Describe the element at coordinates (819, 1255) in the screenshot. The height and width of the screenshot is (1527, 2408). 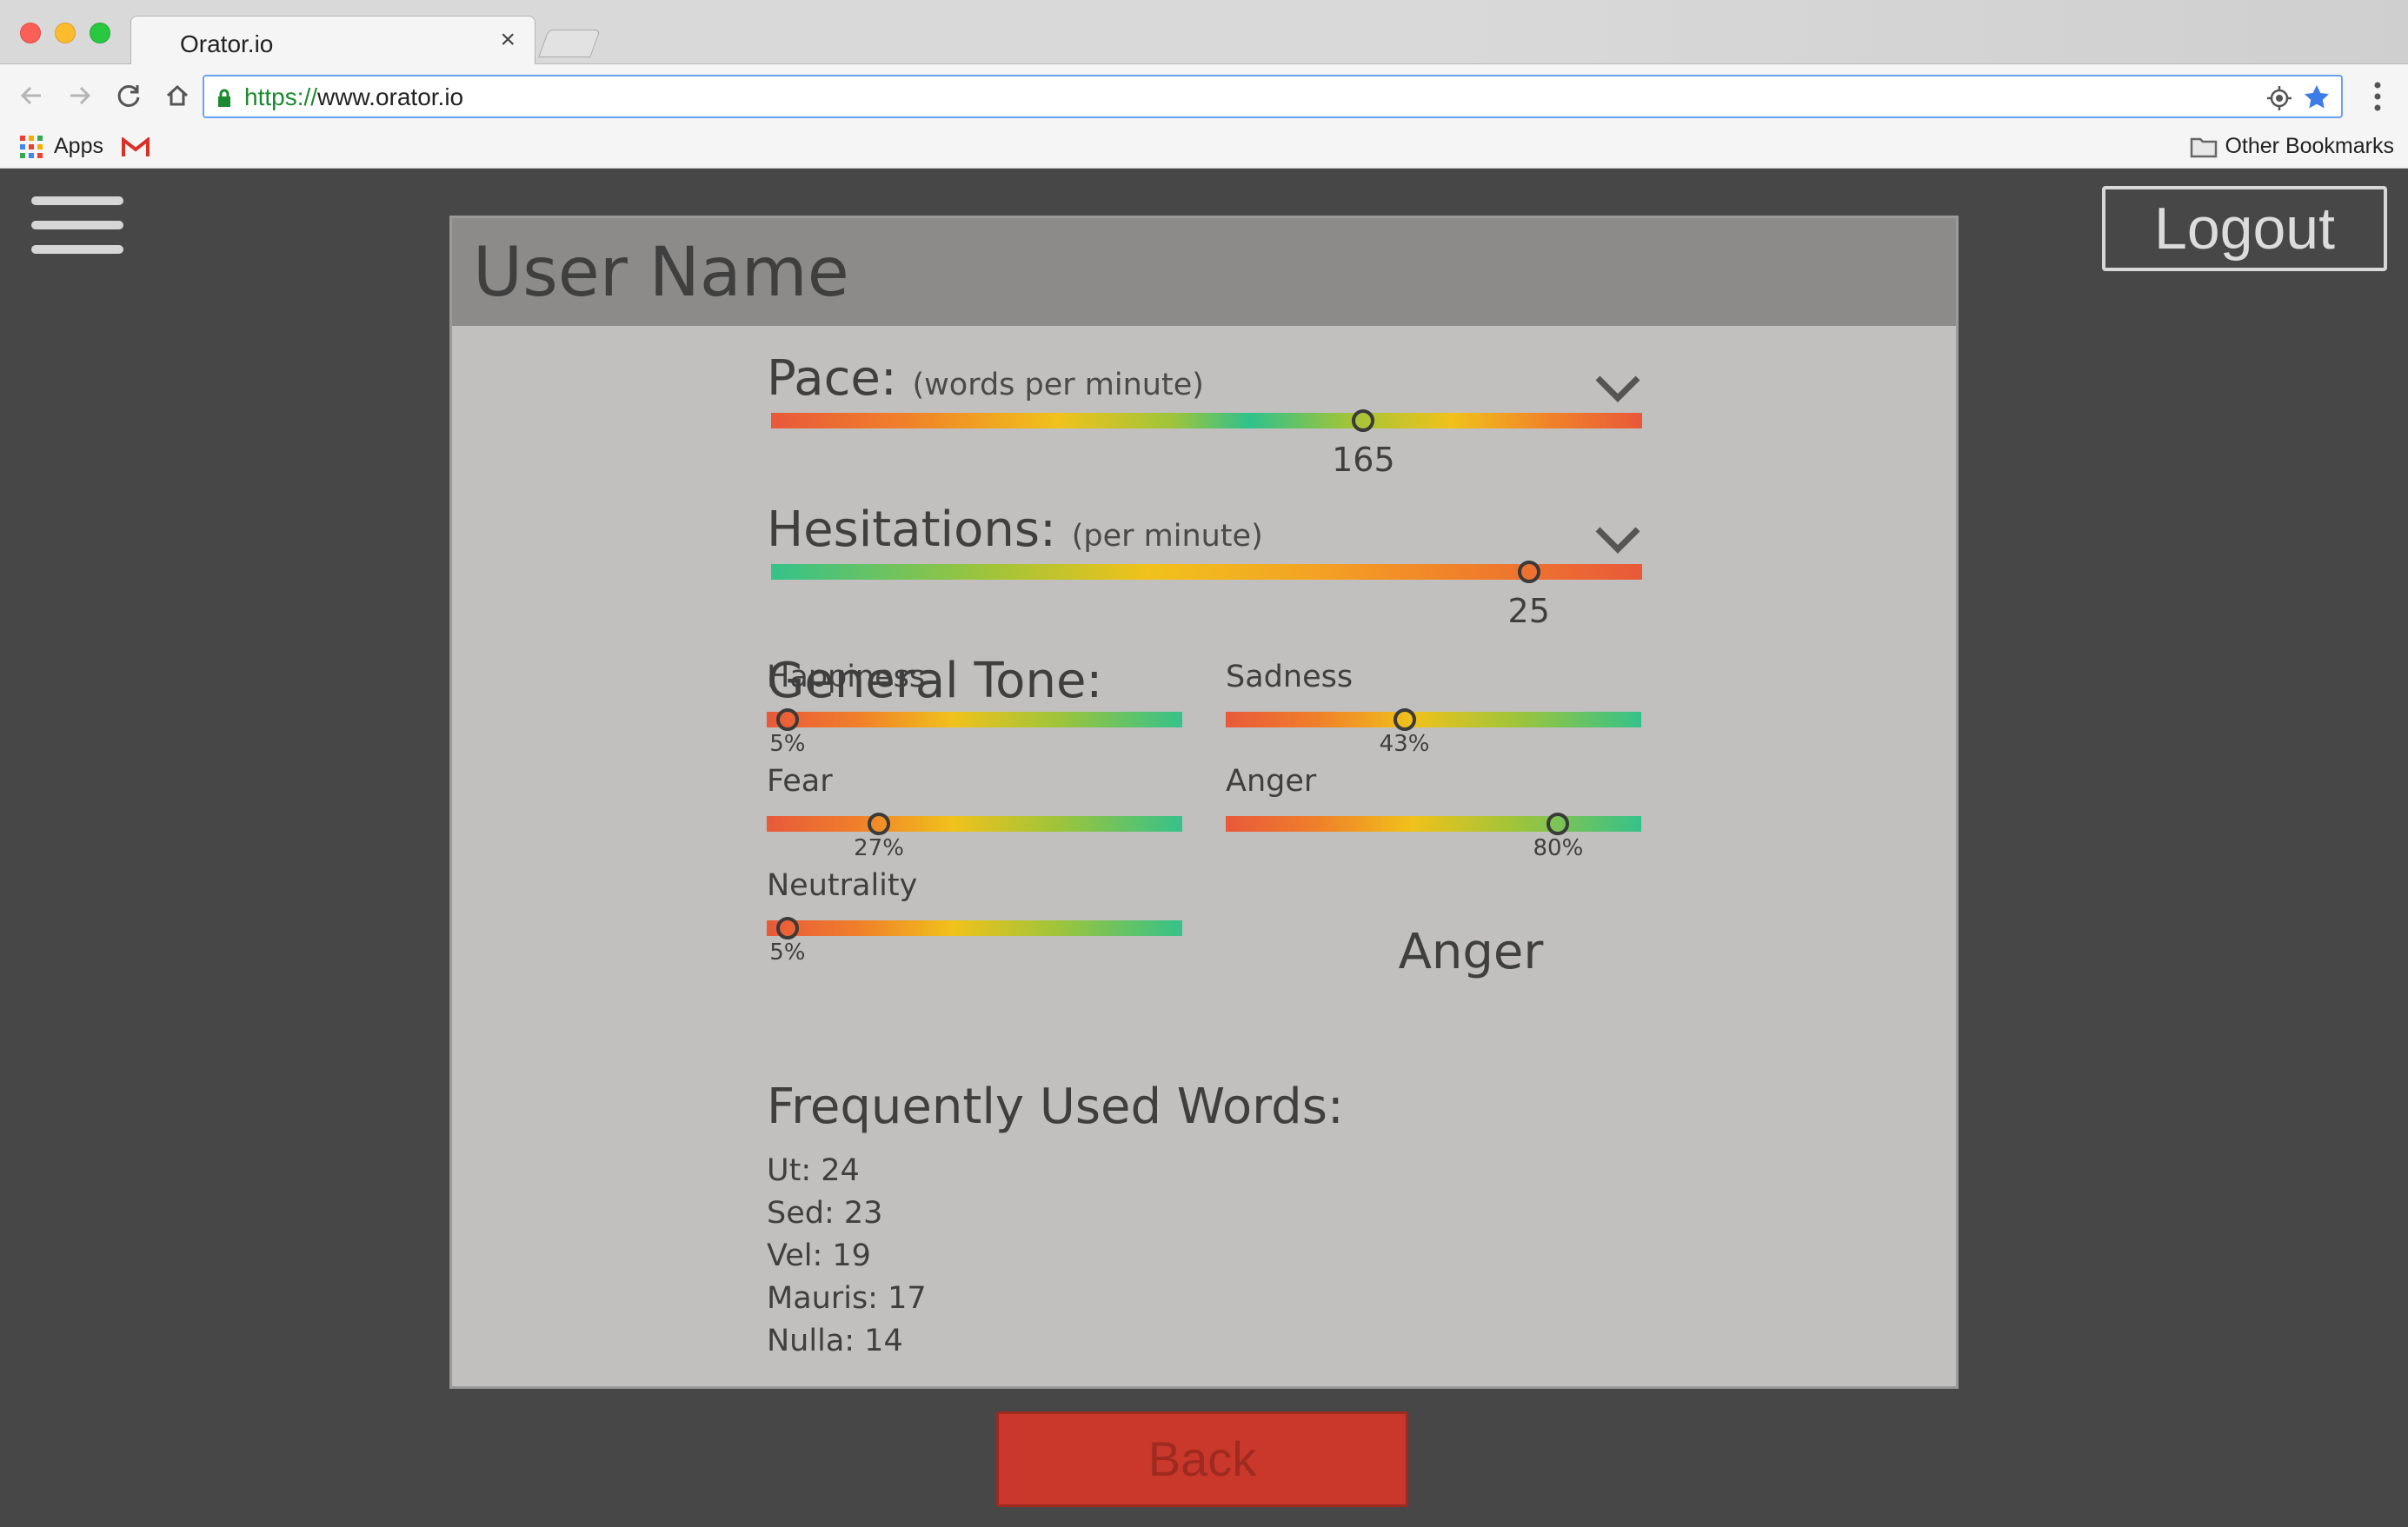
I see `word-item: Vel: 19` at that location.